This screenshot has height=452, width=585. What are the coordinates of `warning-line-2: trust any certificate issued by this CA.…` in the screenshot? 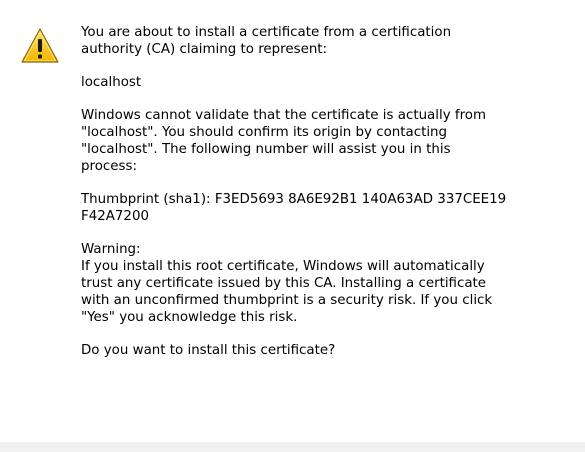 It's located at (284, 283).